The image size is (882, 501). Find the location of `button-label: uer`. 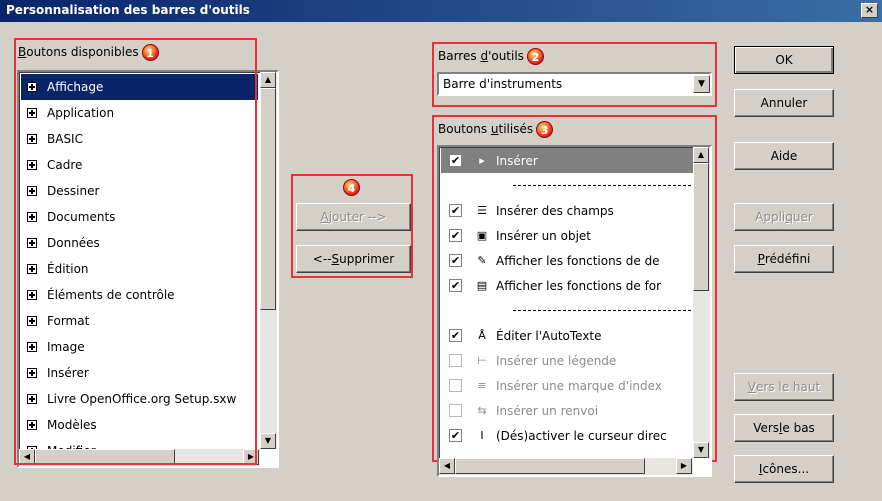

button-label: uer is located at coordinates (802, 217).